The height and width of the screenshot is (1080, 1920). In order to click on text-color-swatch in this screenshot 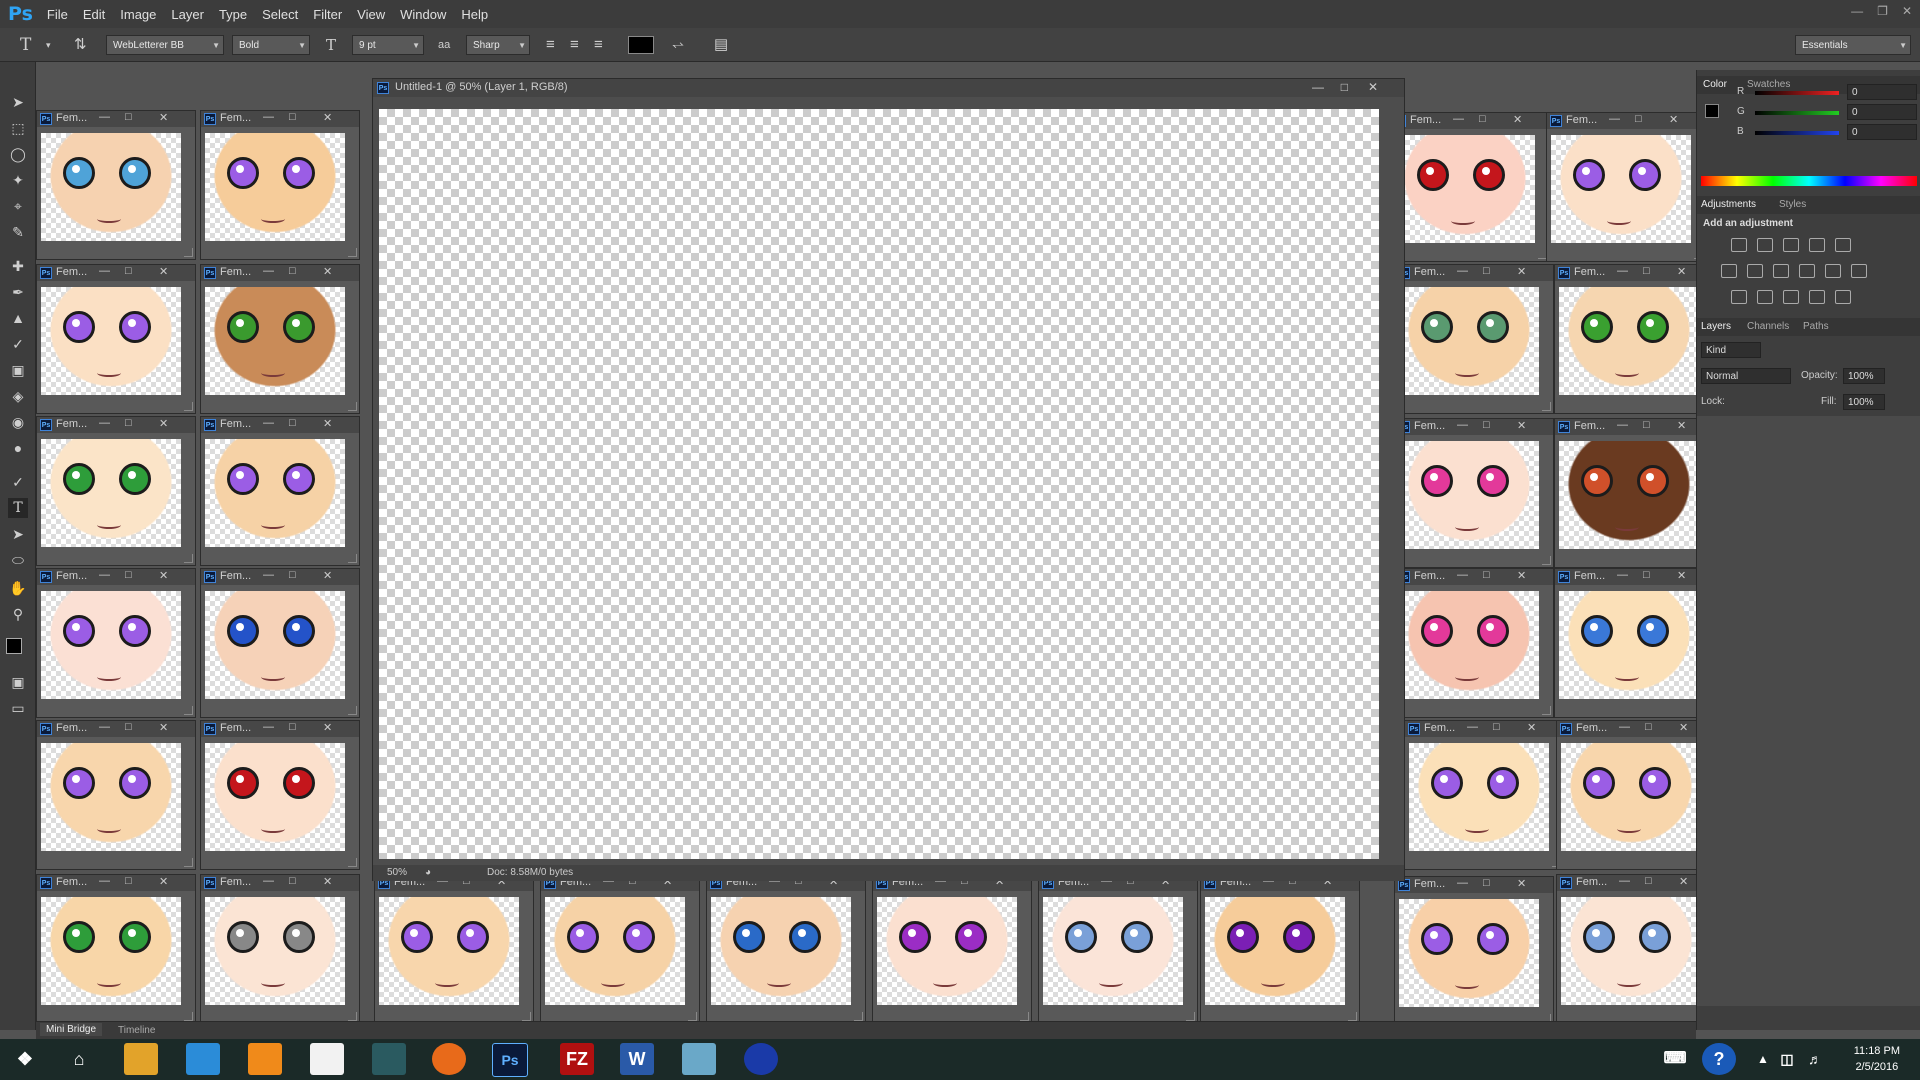, I will do `click(641, 45)`.